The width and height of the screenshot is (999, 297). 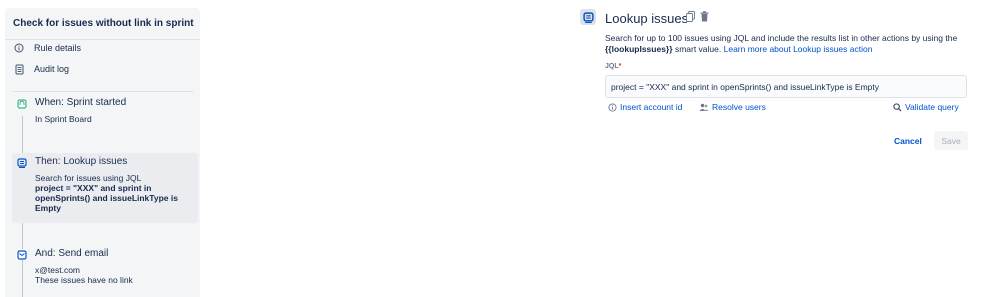 What do you see at coordinates (52, 69) in the screenshot?
I see `nav-audit-log-label: Audit log` at bounding box center [52, 69].